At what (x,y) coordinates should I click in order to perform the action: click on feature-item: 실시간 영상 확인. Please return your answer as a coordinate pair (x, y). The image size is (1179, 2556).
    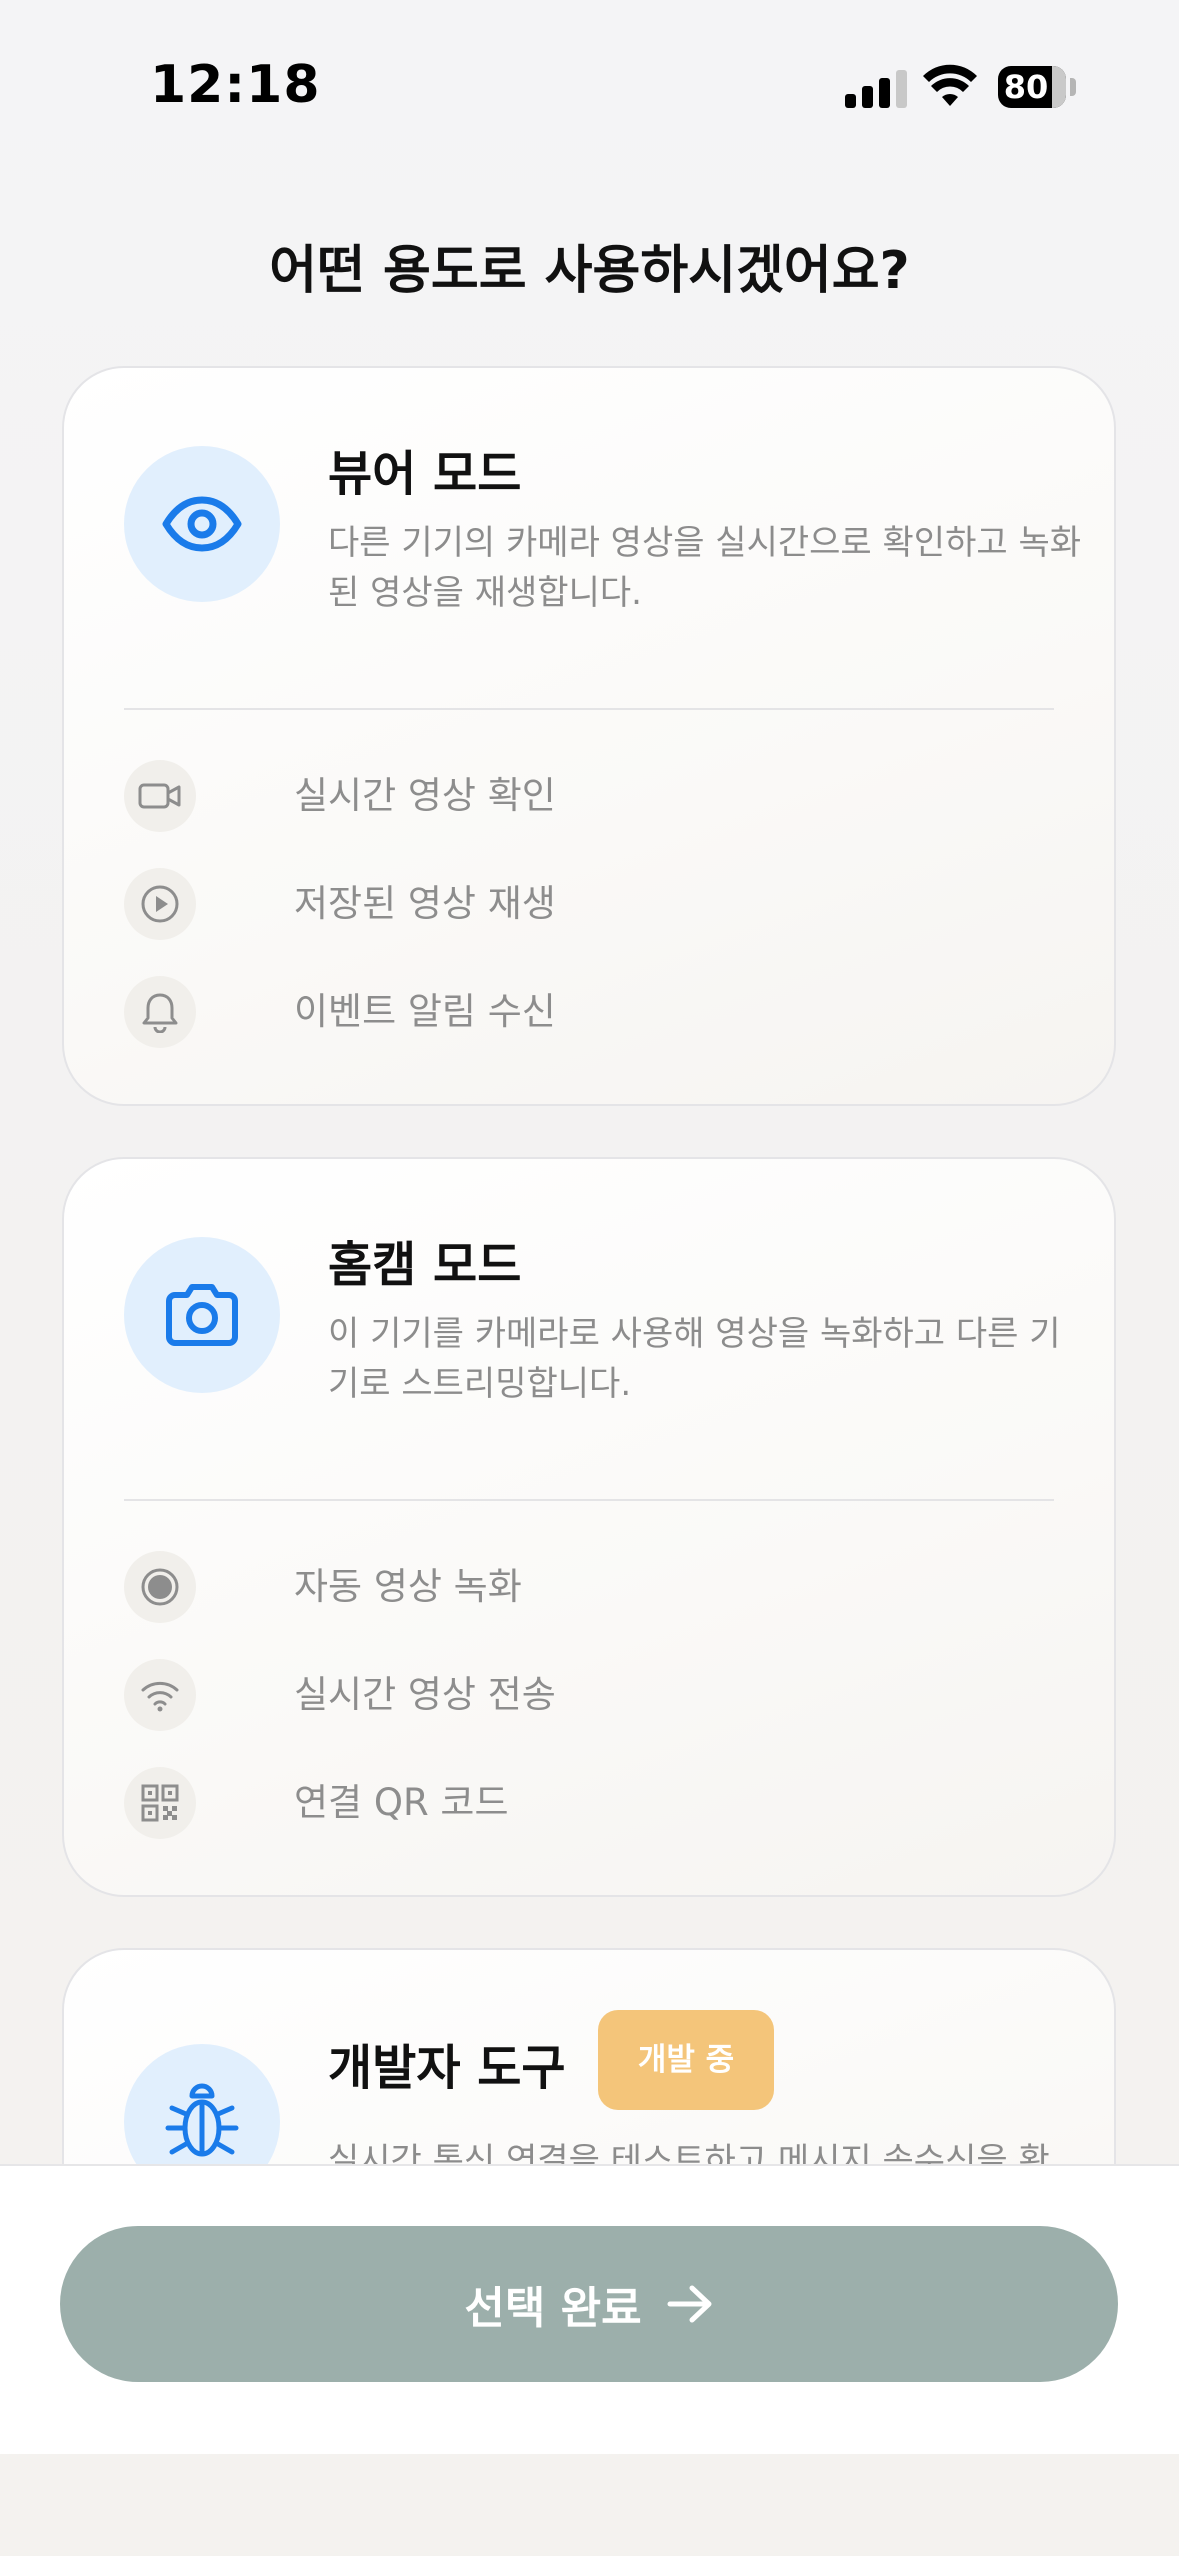
    Looking at the image, I should click on (524, 796).